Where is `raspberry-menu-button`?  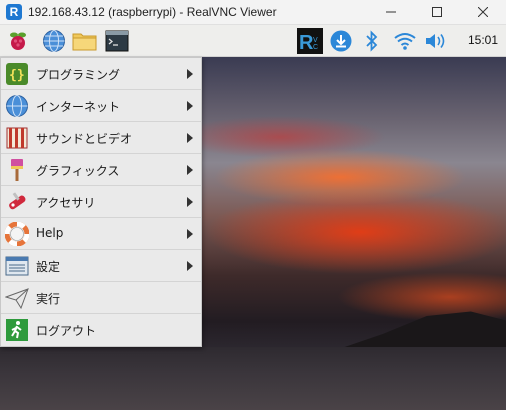 raspberry-menu-button is located at coordinates (18, 41).